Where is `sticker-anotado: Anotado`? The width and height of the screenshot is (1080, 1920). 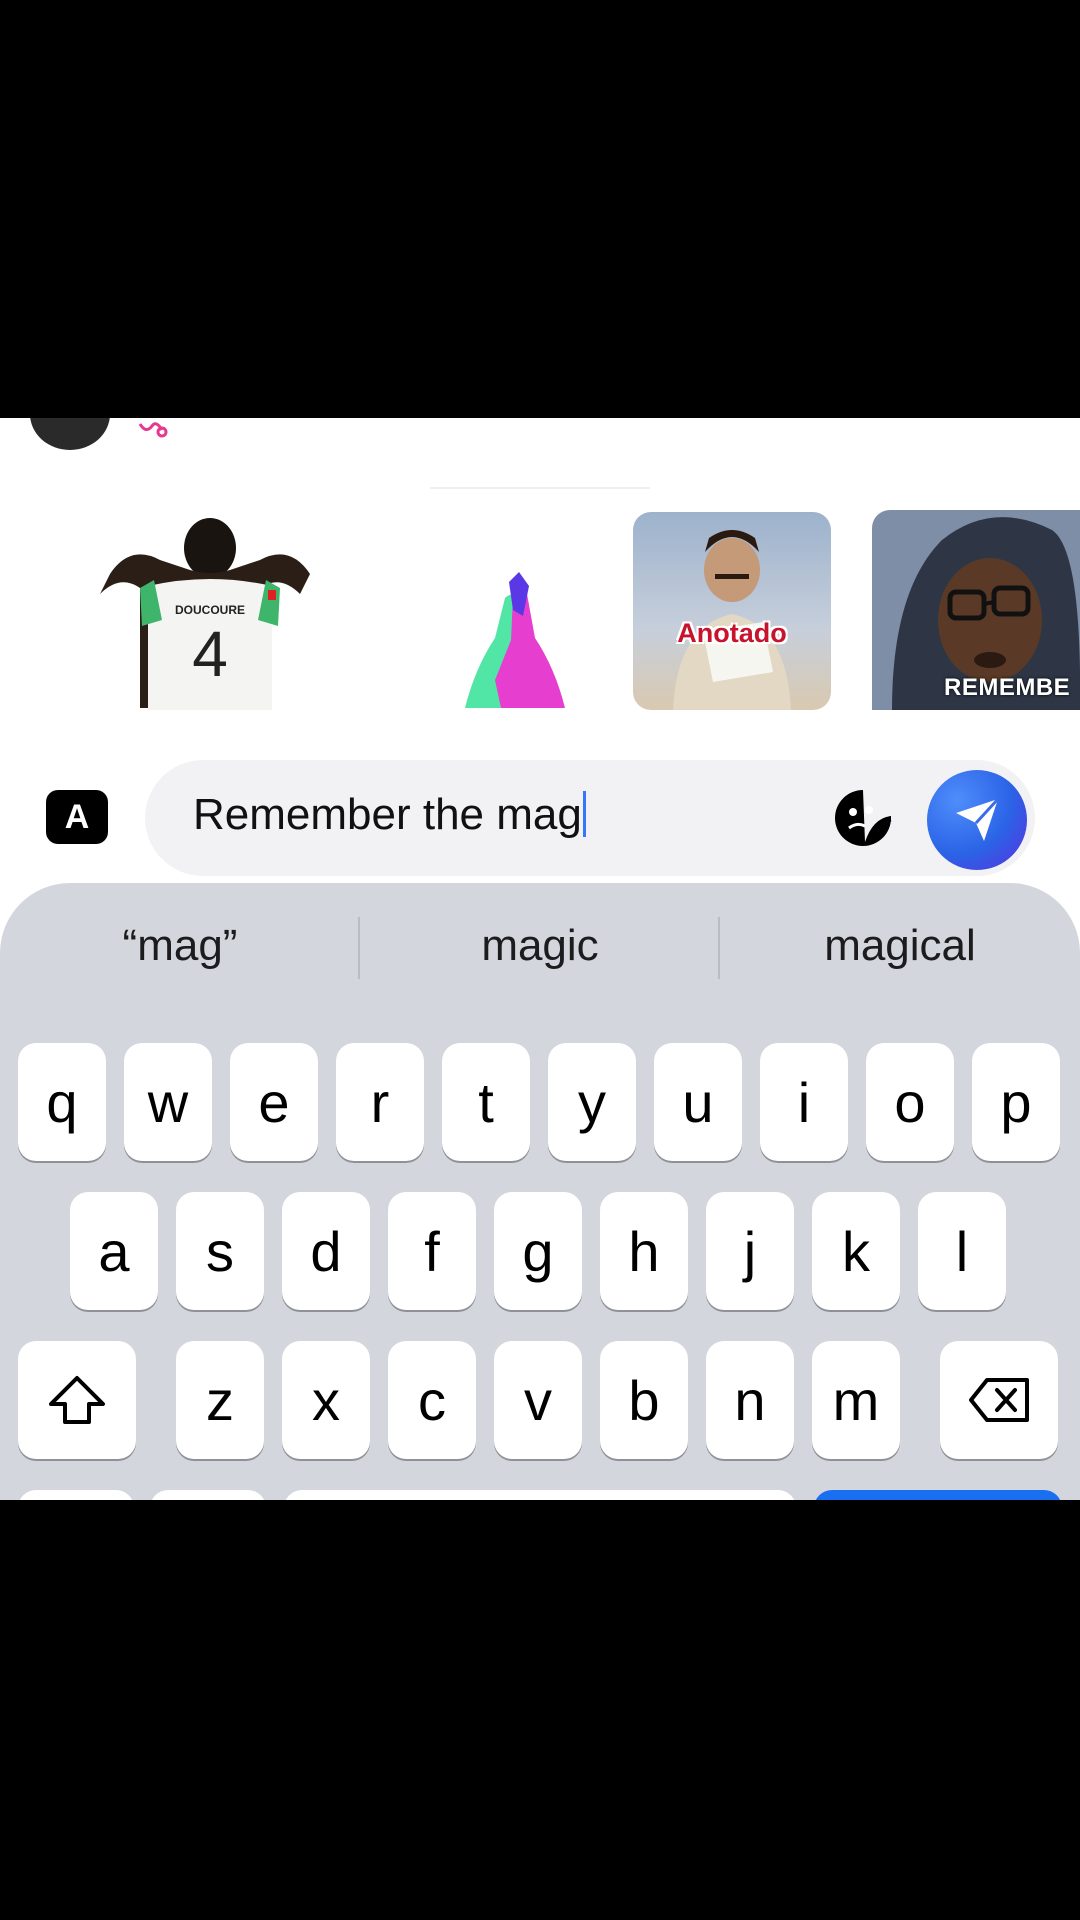 sticker-anotado: Anotado is located at coordinates (732, 611).